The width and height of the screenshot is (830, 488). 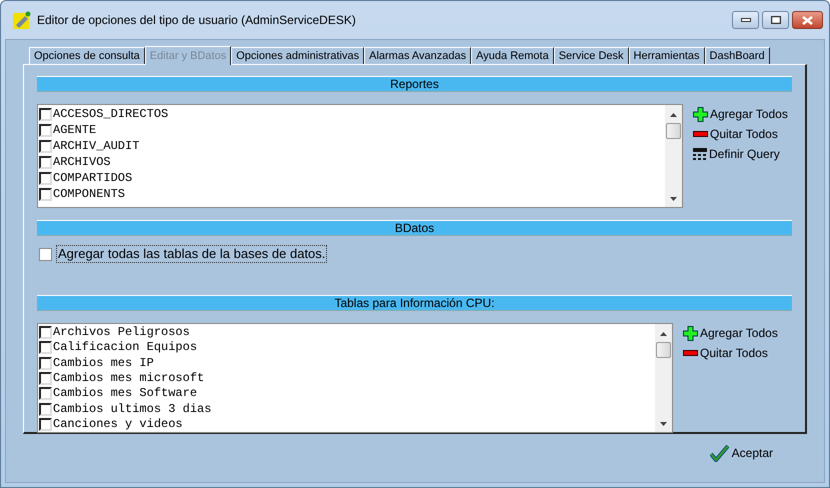 What do you see at coordinates (196, 20) in the screenshot?
I see `window-title: Editor de opciones del tipo de usuario (AdminServiceDESK)` at bounding box center [196, 20].